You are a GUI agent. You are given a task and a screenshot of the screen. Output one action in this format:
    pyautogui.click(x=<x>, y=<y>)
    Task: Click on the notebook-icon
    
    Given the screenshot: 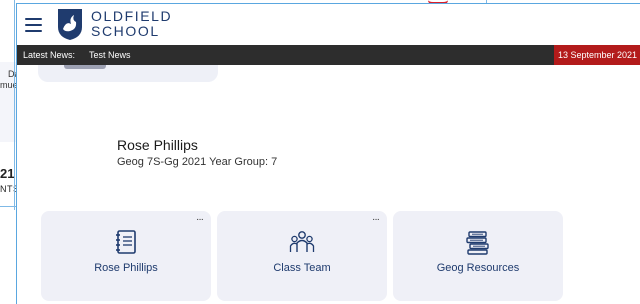 What is the action you would take?
    pyautogui.click(x=126, y=242)
    